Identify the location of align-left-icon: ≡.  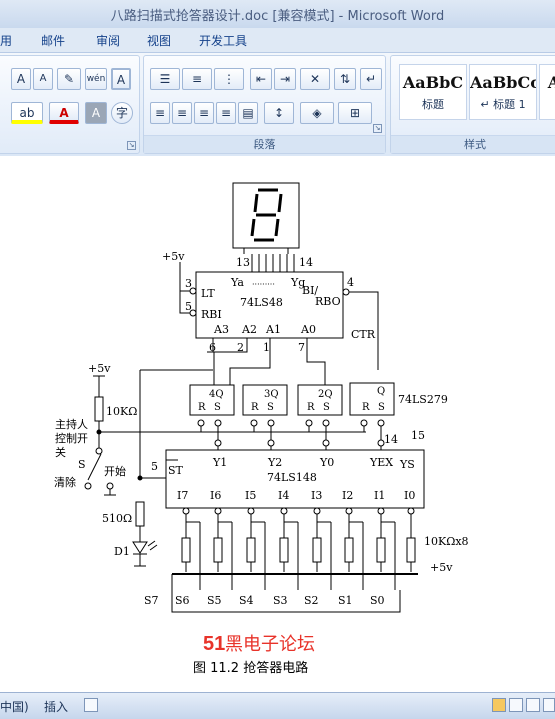
(160, 113).